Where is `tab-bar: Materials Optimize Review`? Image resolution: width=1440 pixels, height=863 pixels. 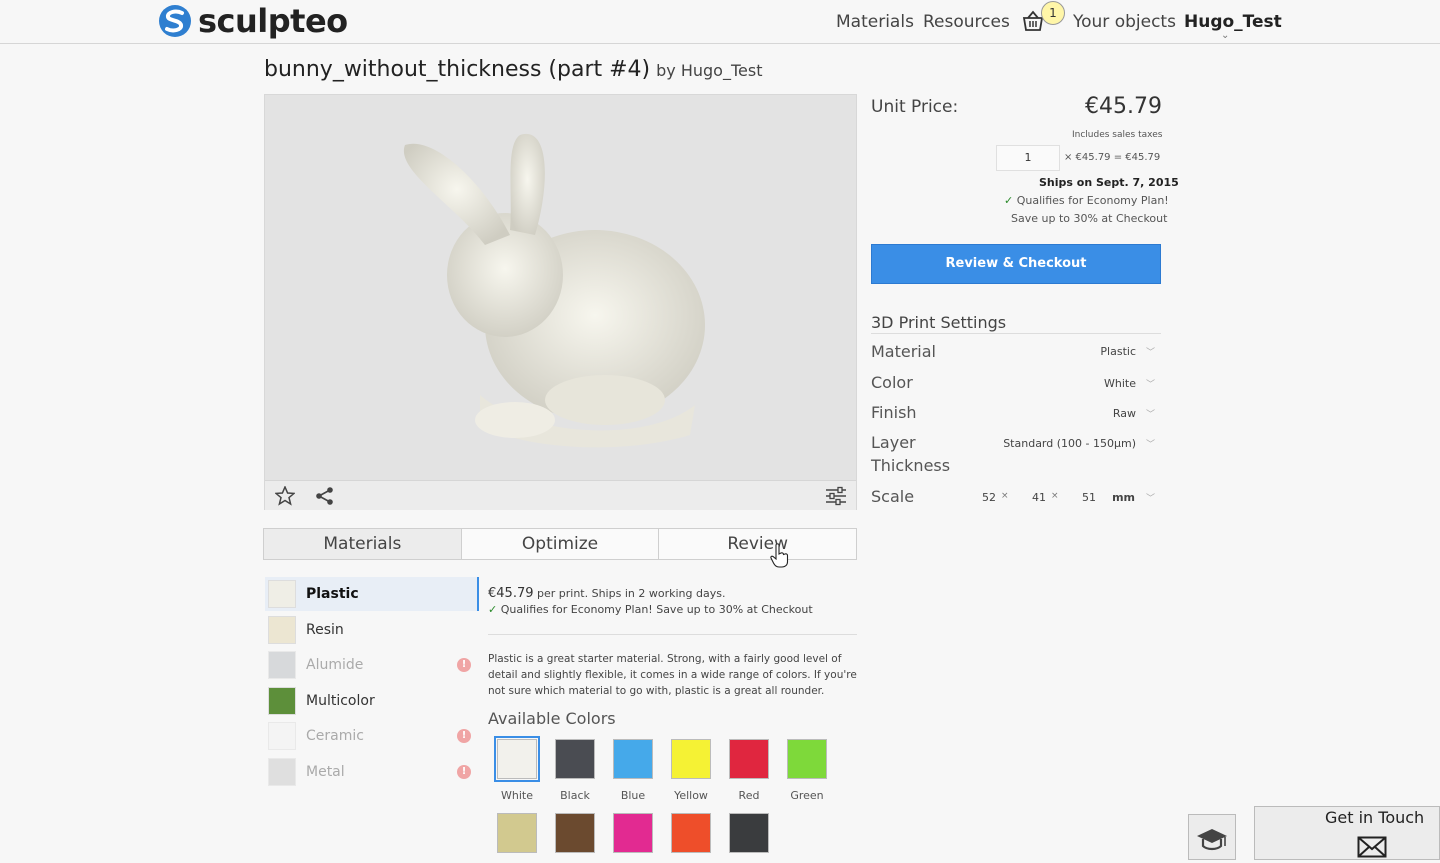
tab-bar: Materials Optimize Review is located at coordinates (560, 544).